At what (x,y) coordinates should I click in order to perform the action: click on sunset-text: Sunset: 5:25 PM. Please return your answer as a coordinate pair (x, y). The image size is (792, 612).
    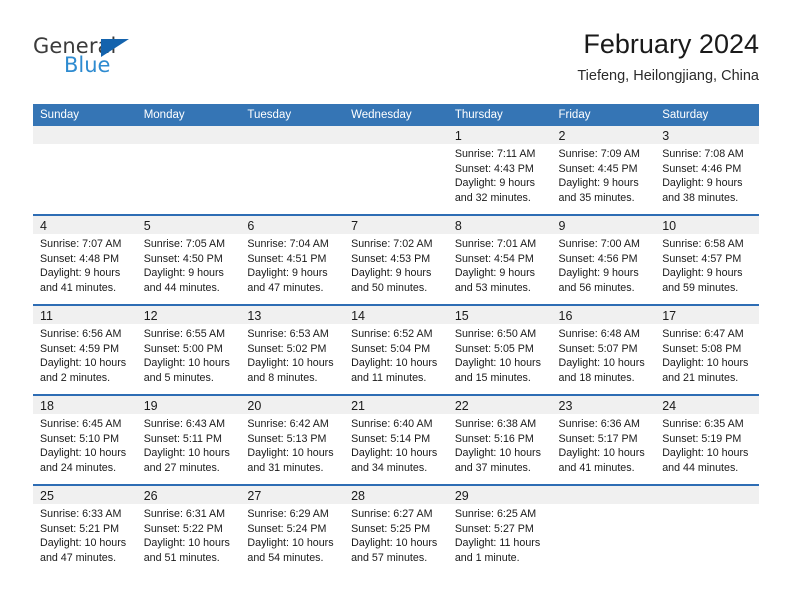
    Looking at the image, I should click on (391, 528).